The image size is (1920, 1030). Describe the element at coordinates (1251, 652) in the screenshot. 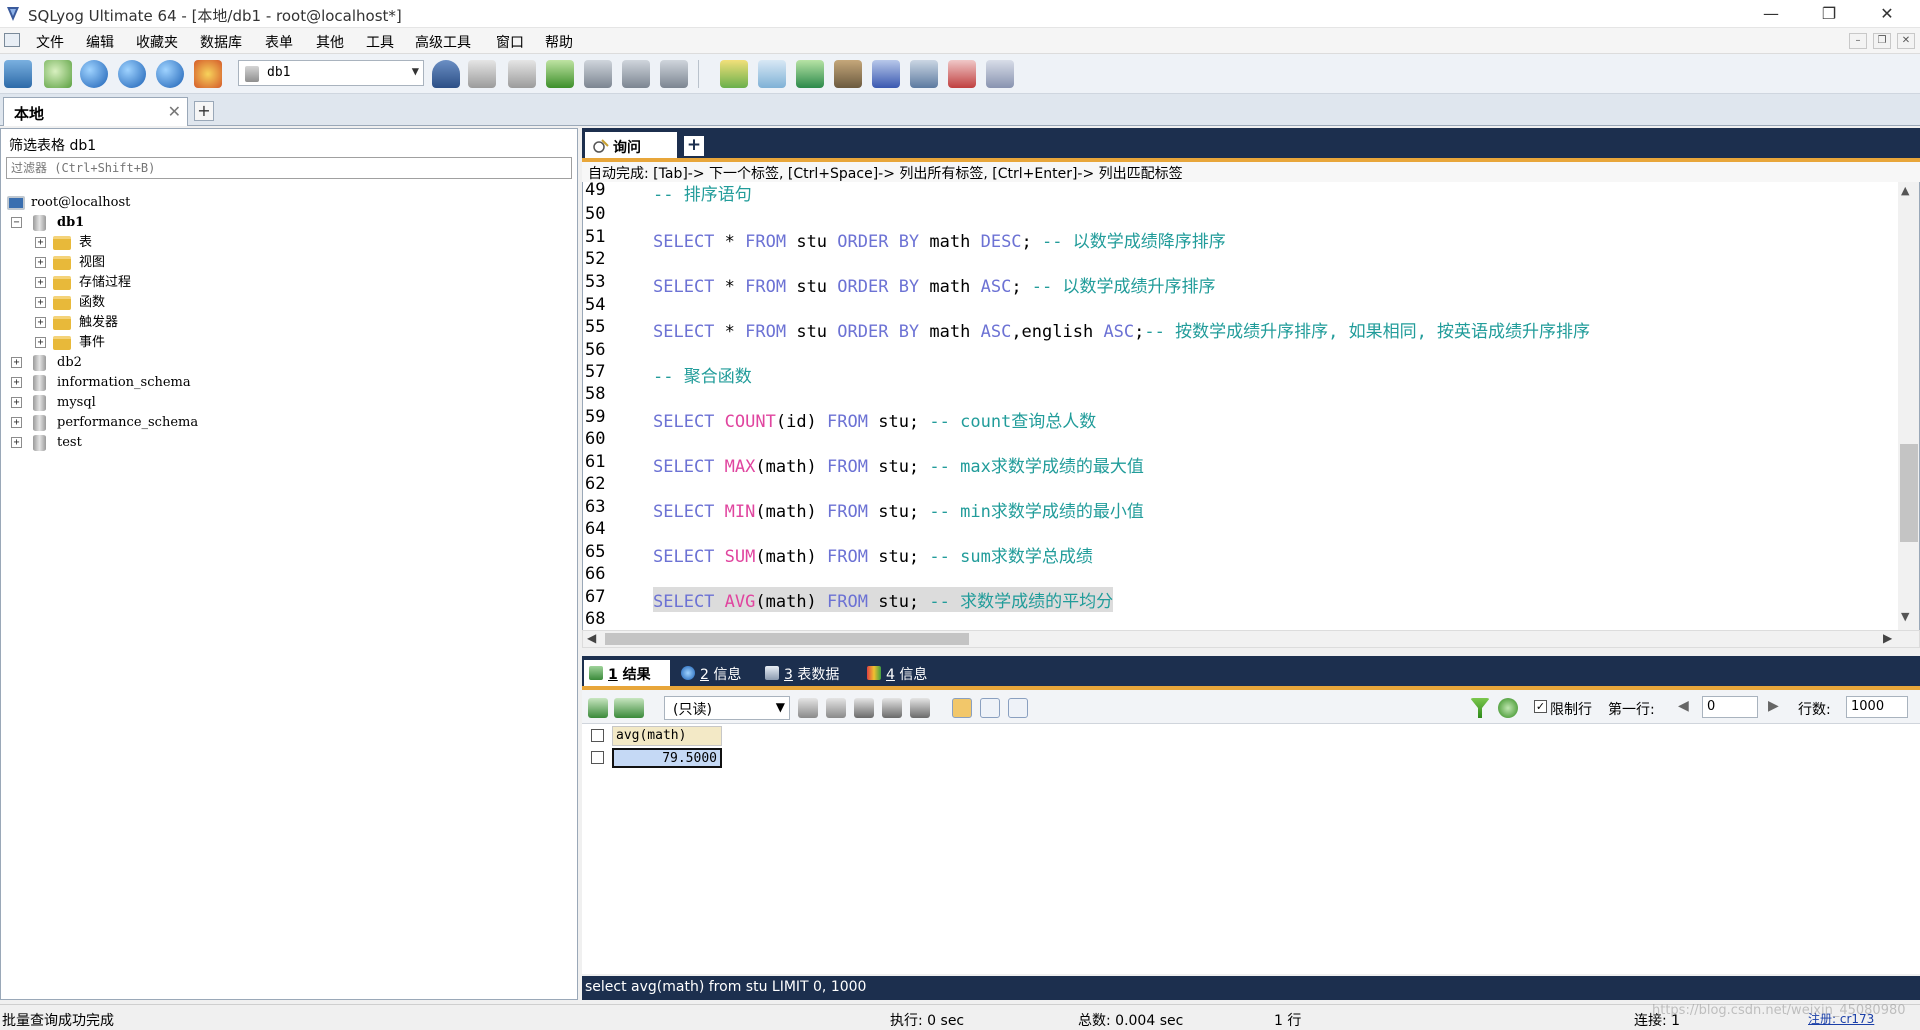

I see `splitter` at that location.